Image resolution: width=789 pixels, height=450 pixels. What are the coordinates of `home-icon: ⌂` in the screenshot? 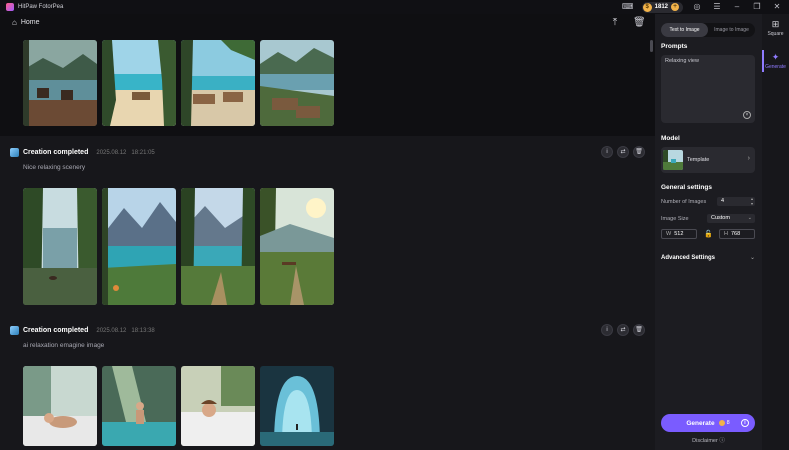 It's located at (14, 22).